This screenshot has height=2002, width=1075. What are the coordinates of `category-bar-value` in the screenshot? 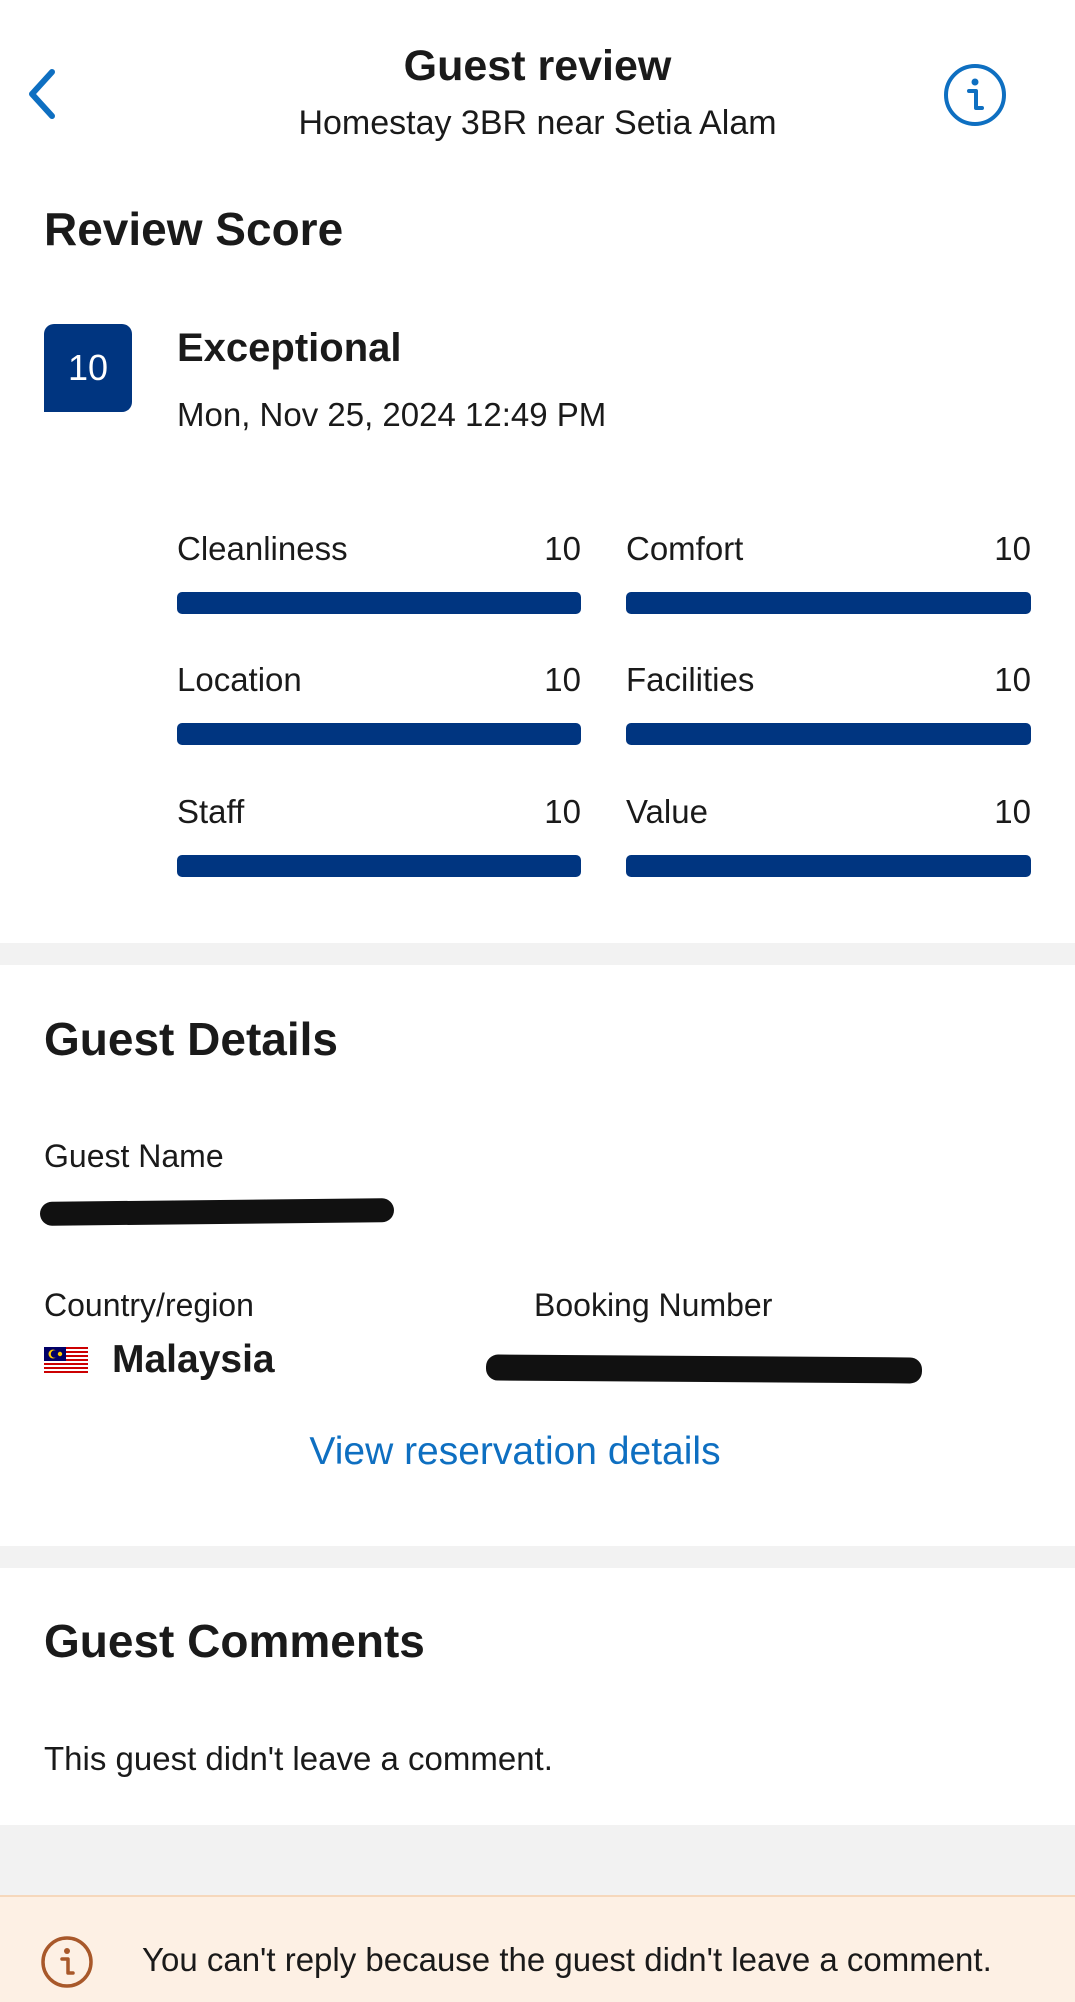 It's located at (828, 866).